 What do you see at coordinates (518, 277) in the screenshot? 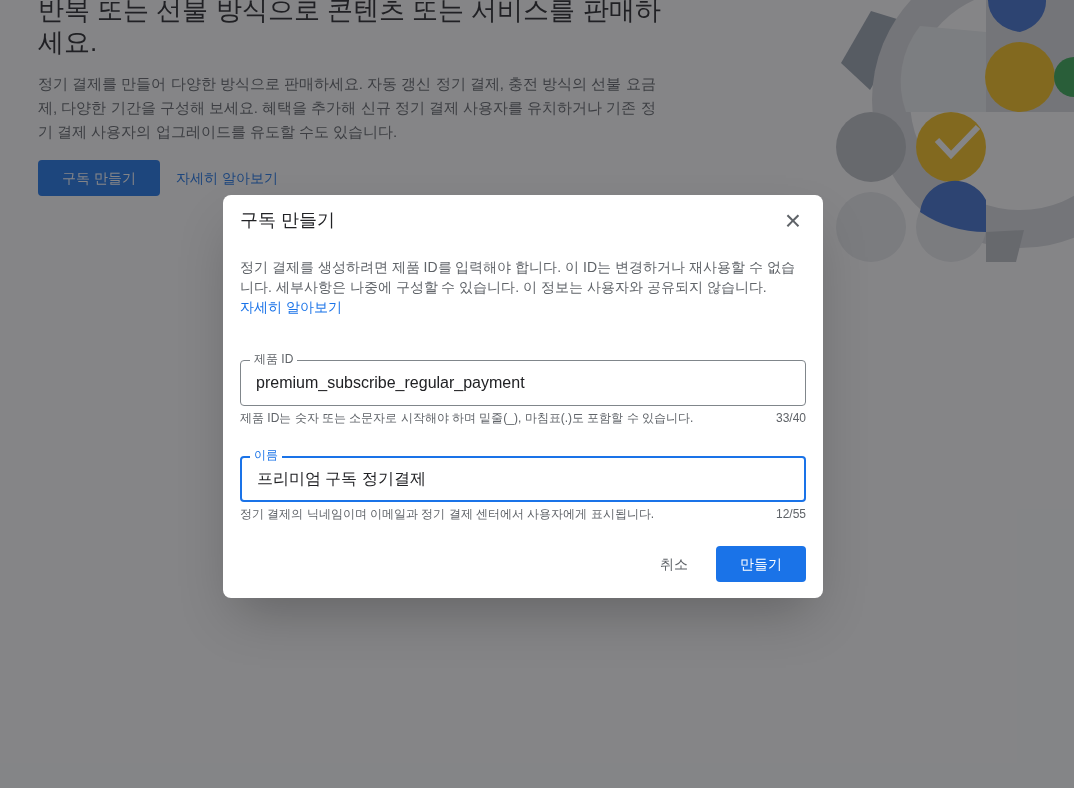
I see `dialog-description: 정기 결제를 생성하려면 제품 ID를 입력해야 합니다. 이 ID는 변경하거나 재사용할 수 없습니다. 세부사항은 나중에 구성할 수 있습니다. 이 정보는 사용자와 공유되지 않습니다.` at bounding box center [518, 277].